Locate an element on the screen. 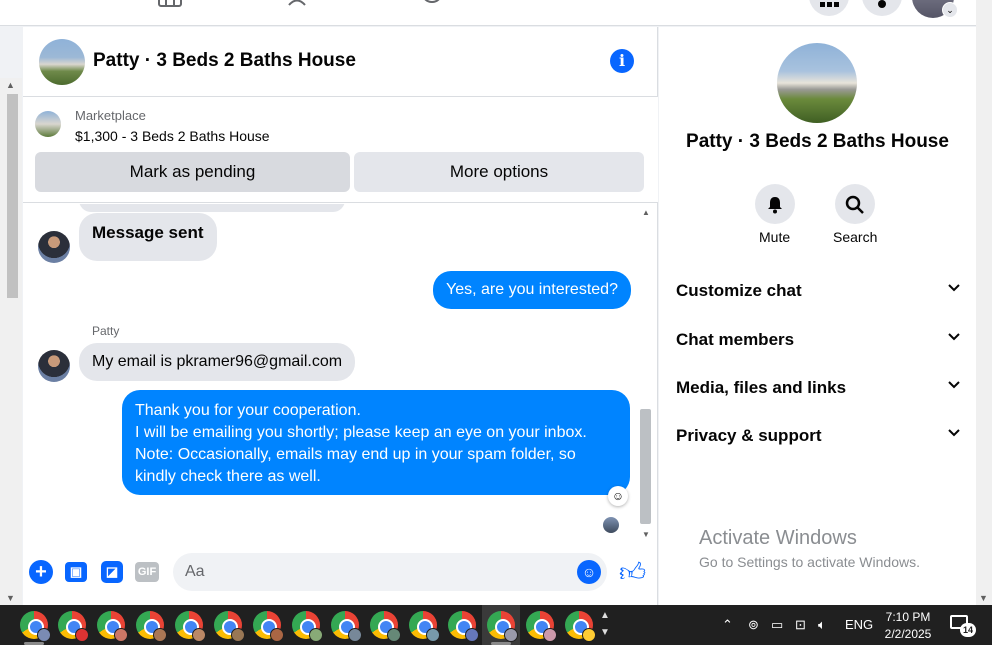 The width and height of the screenshot is (992, 645). volume-icon: 🔈︎ is located at coordinates (822, 625).